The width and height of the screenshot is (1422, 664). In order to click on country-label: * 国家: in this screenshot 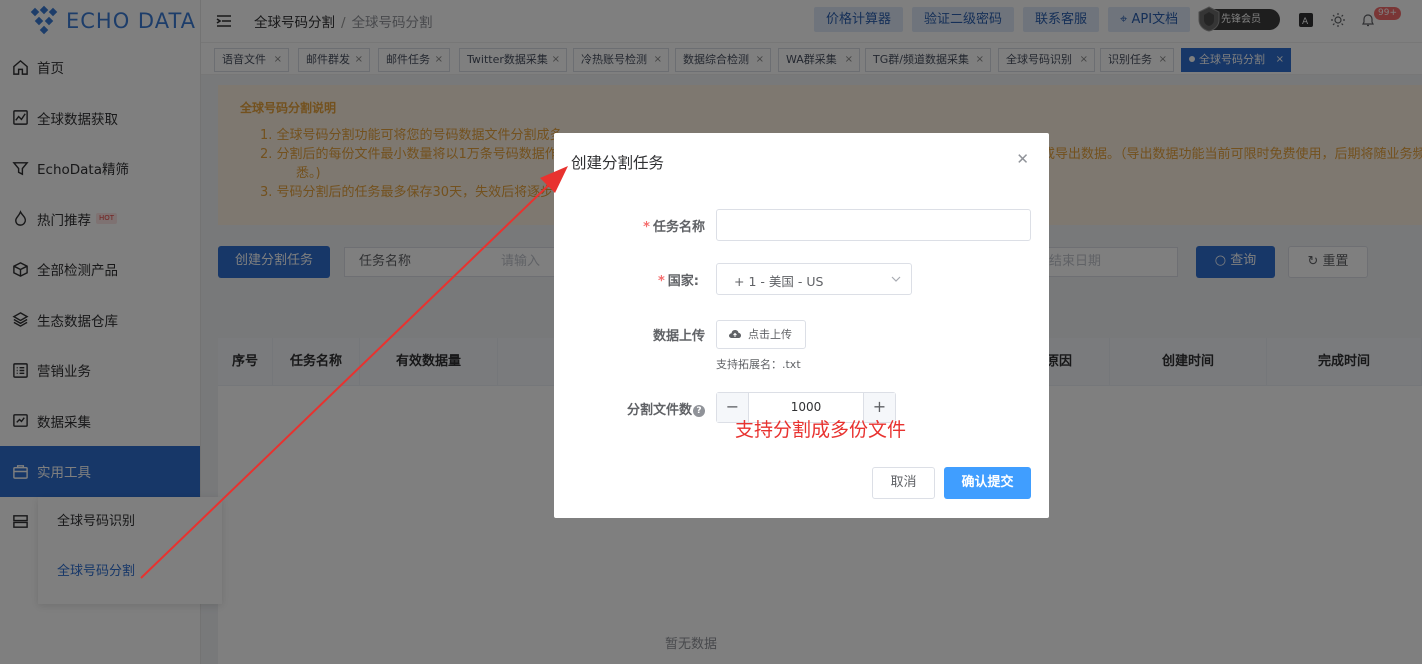, I will do `click(678, 281)`.